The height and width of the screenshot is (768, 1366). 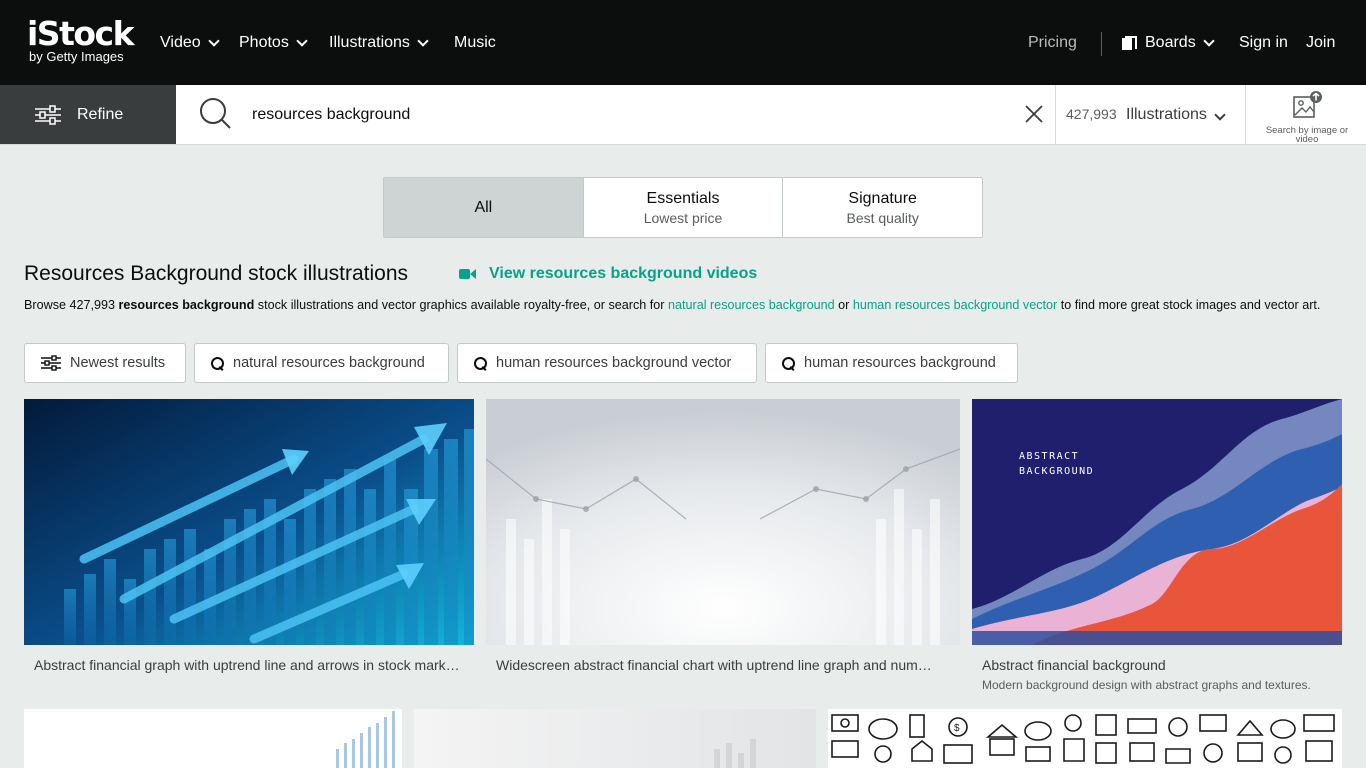 What do you see at coordinates (369, 42) in the screenshot?
I see `nav-illustrations-label: Illustrations` at bounding box center [369, 42].